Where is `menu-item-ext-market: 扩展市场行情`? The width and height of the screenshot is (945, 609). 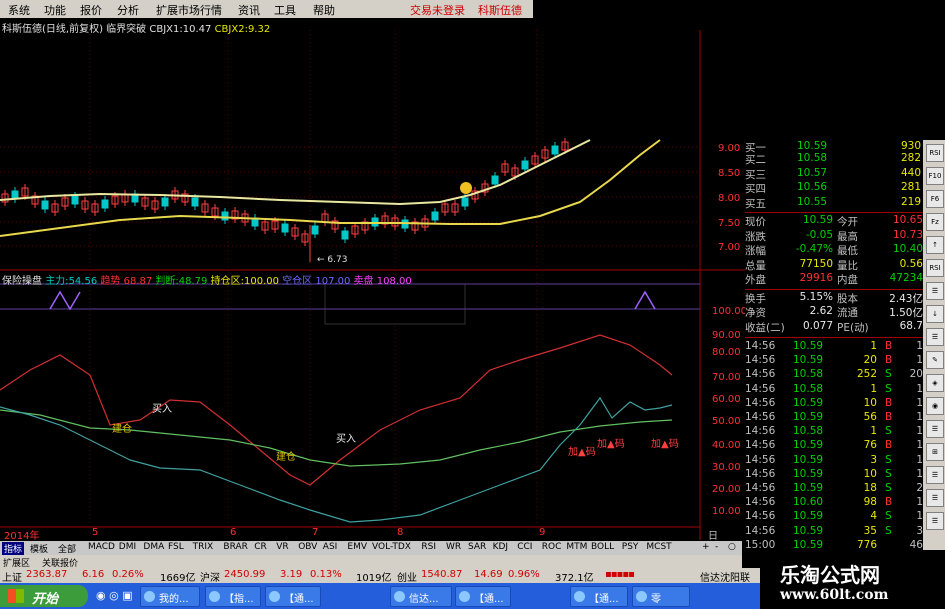 menu-item-ext-market: 扩展市场行情 is located at coordinates (189, 10).